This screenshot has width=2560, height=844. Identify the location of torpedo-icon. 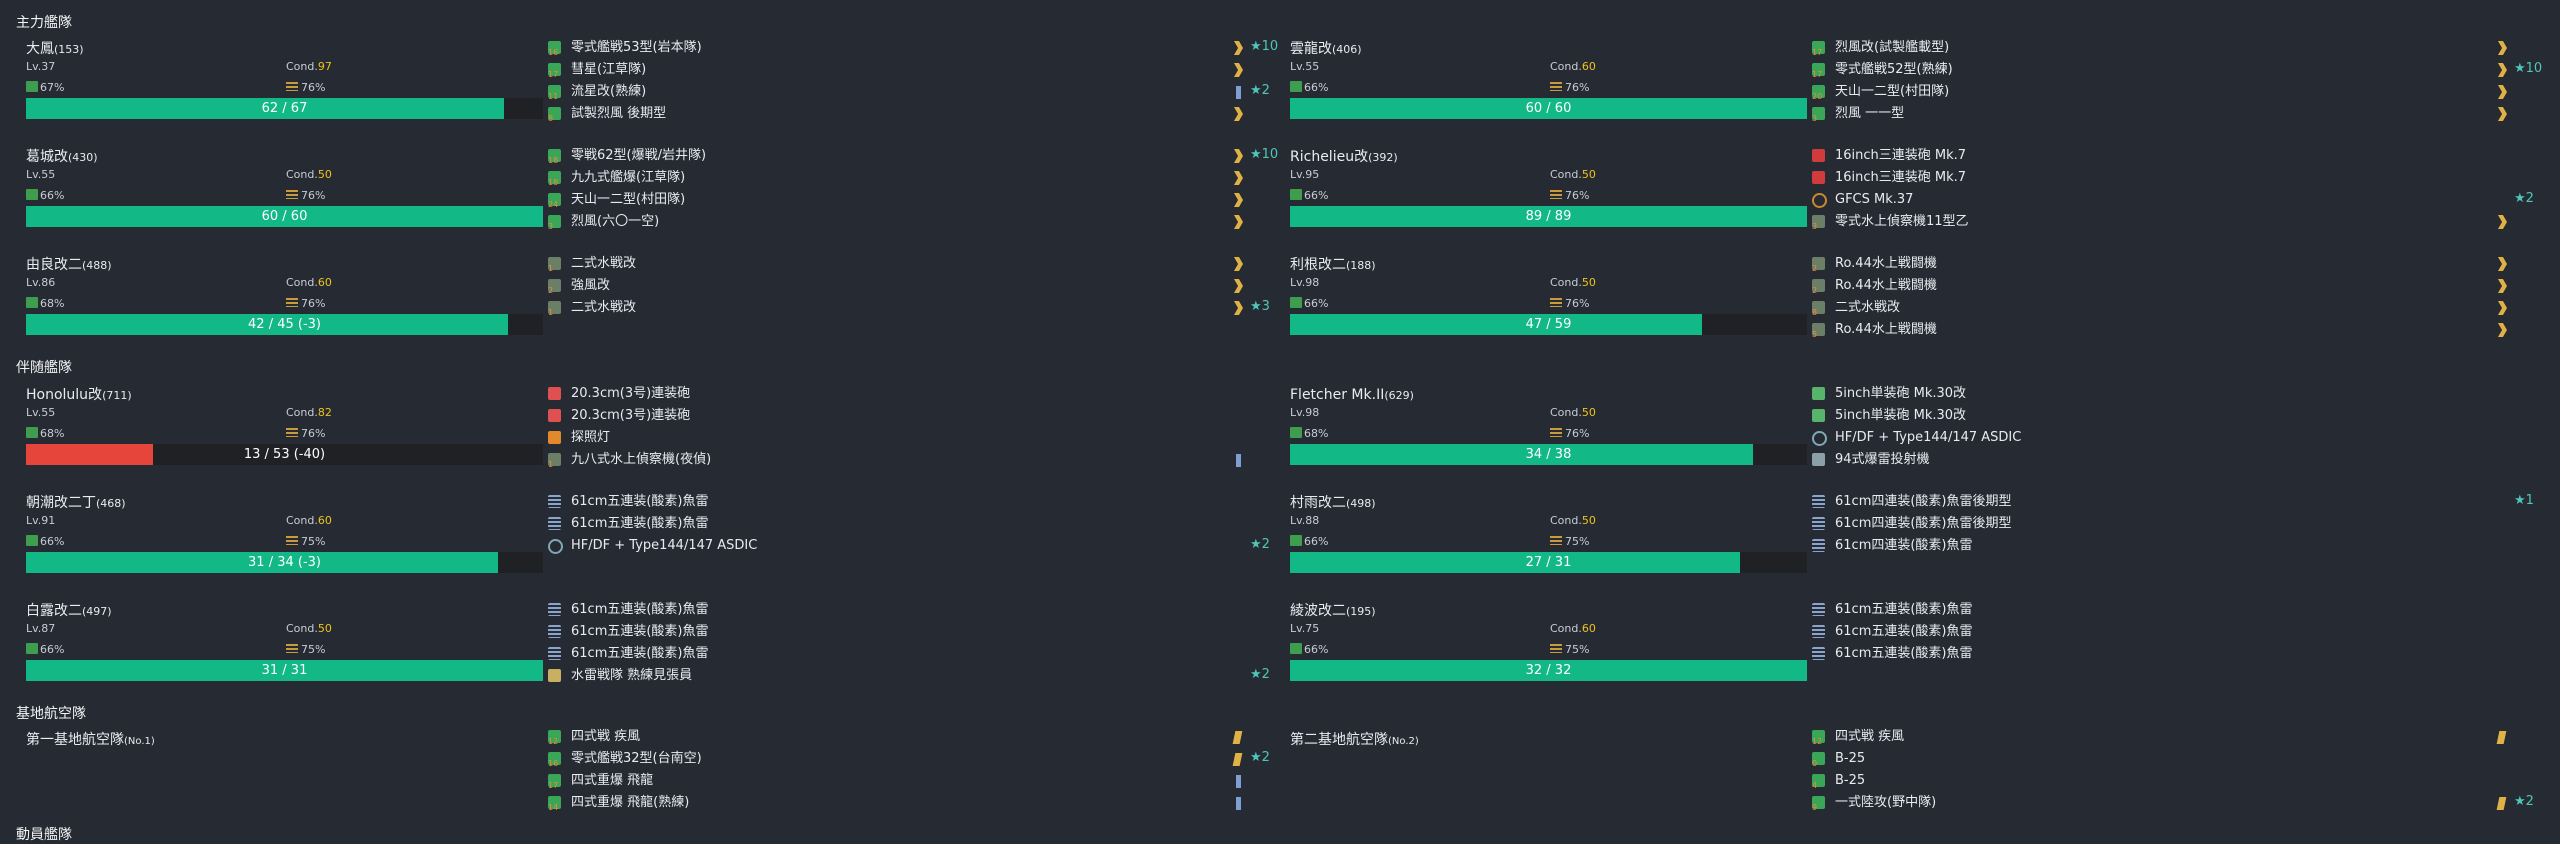
(554, 609).